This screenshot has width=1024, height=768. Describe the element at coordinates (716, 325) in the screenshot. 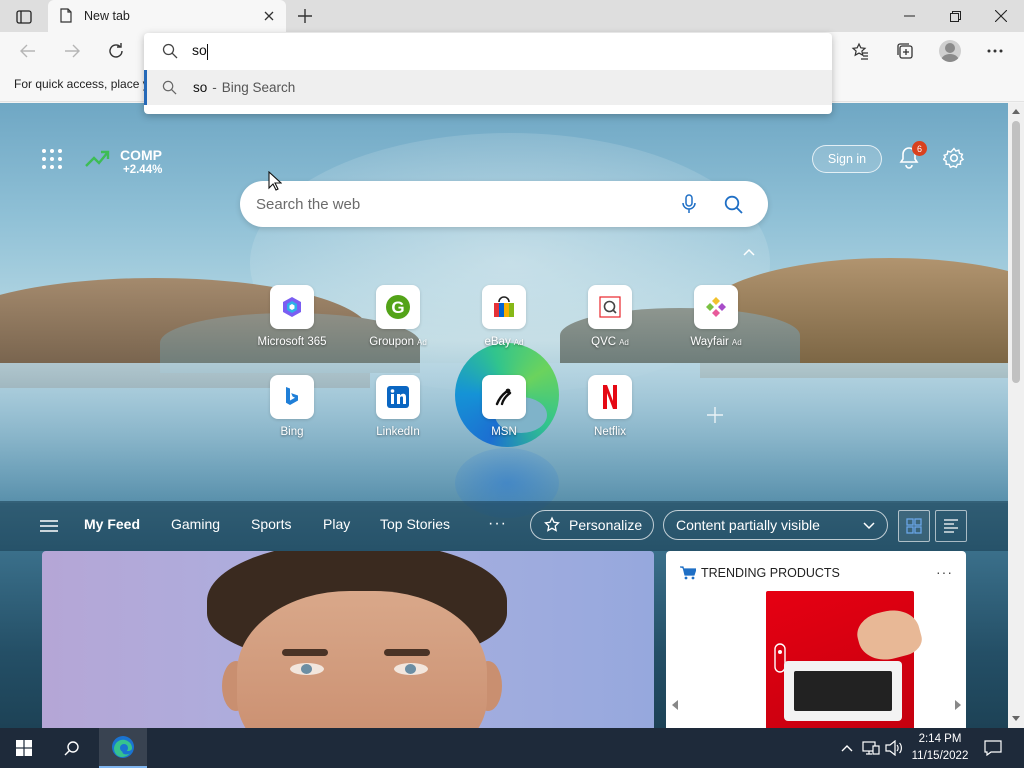

I see `quick-link-tile: Wayfair Ad` at that location.